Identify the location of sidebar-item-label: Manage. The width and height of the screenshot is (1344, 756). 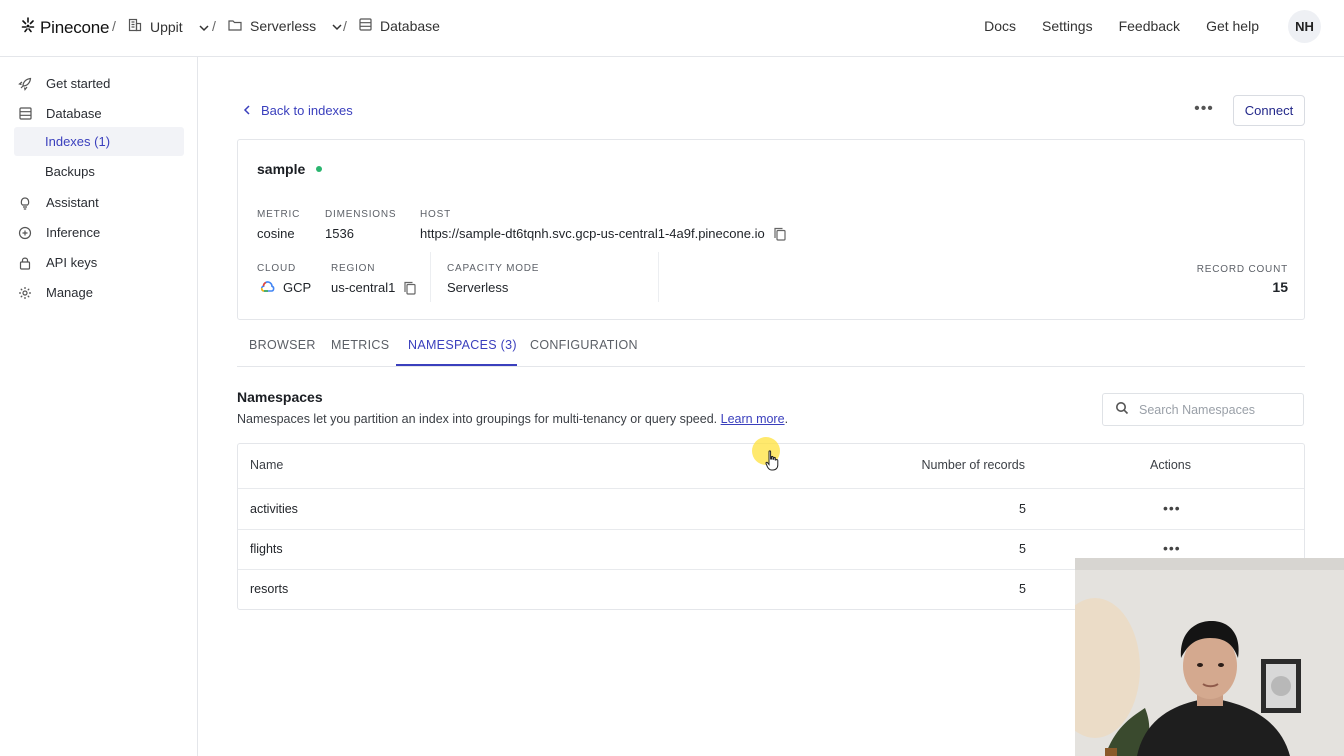
(69, 292).